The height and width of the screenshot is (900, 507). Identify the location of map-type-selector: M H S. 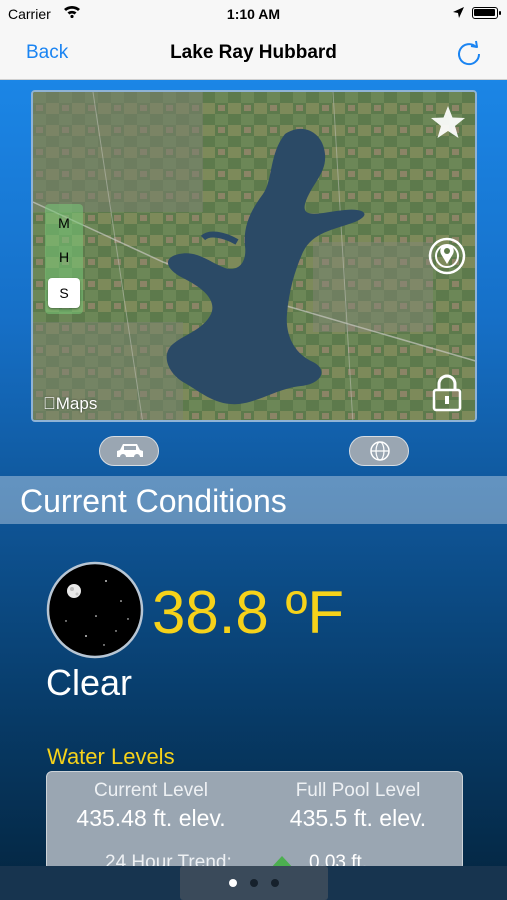
(64, 259).